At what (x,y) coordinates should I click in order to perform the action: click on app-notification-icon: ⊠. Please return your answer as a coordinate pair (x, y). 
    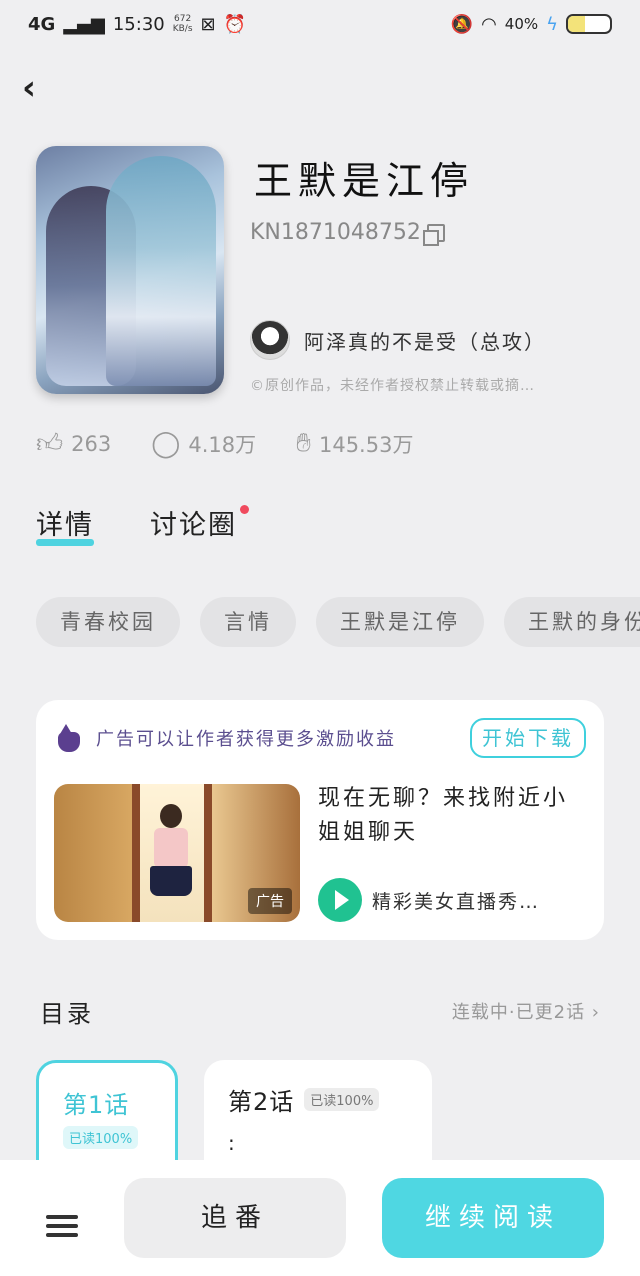
    Looking at the image, I should click on (208, 24).